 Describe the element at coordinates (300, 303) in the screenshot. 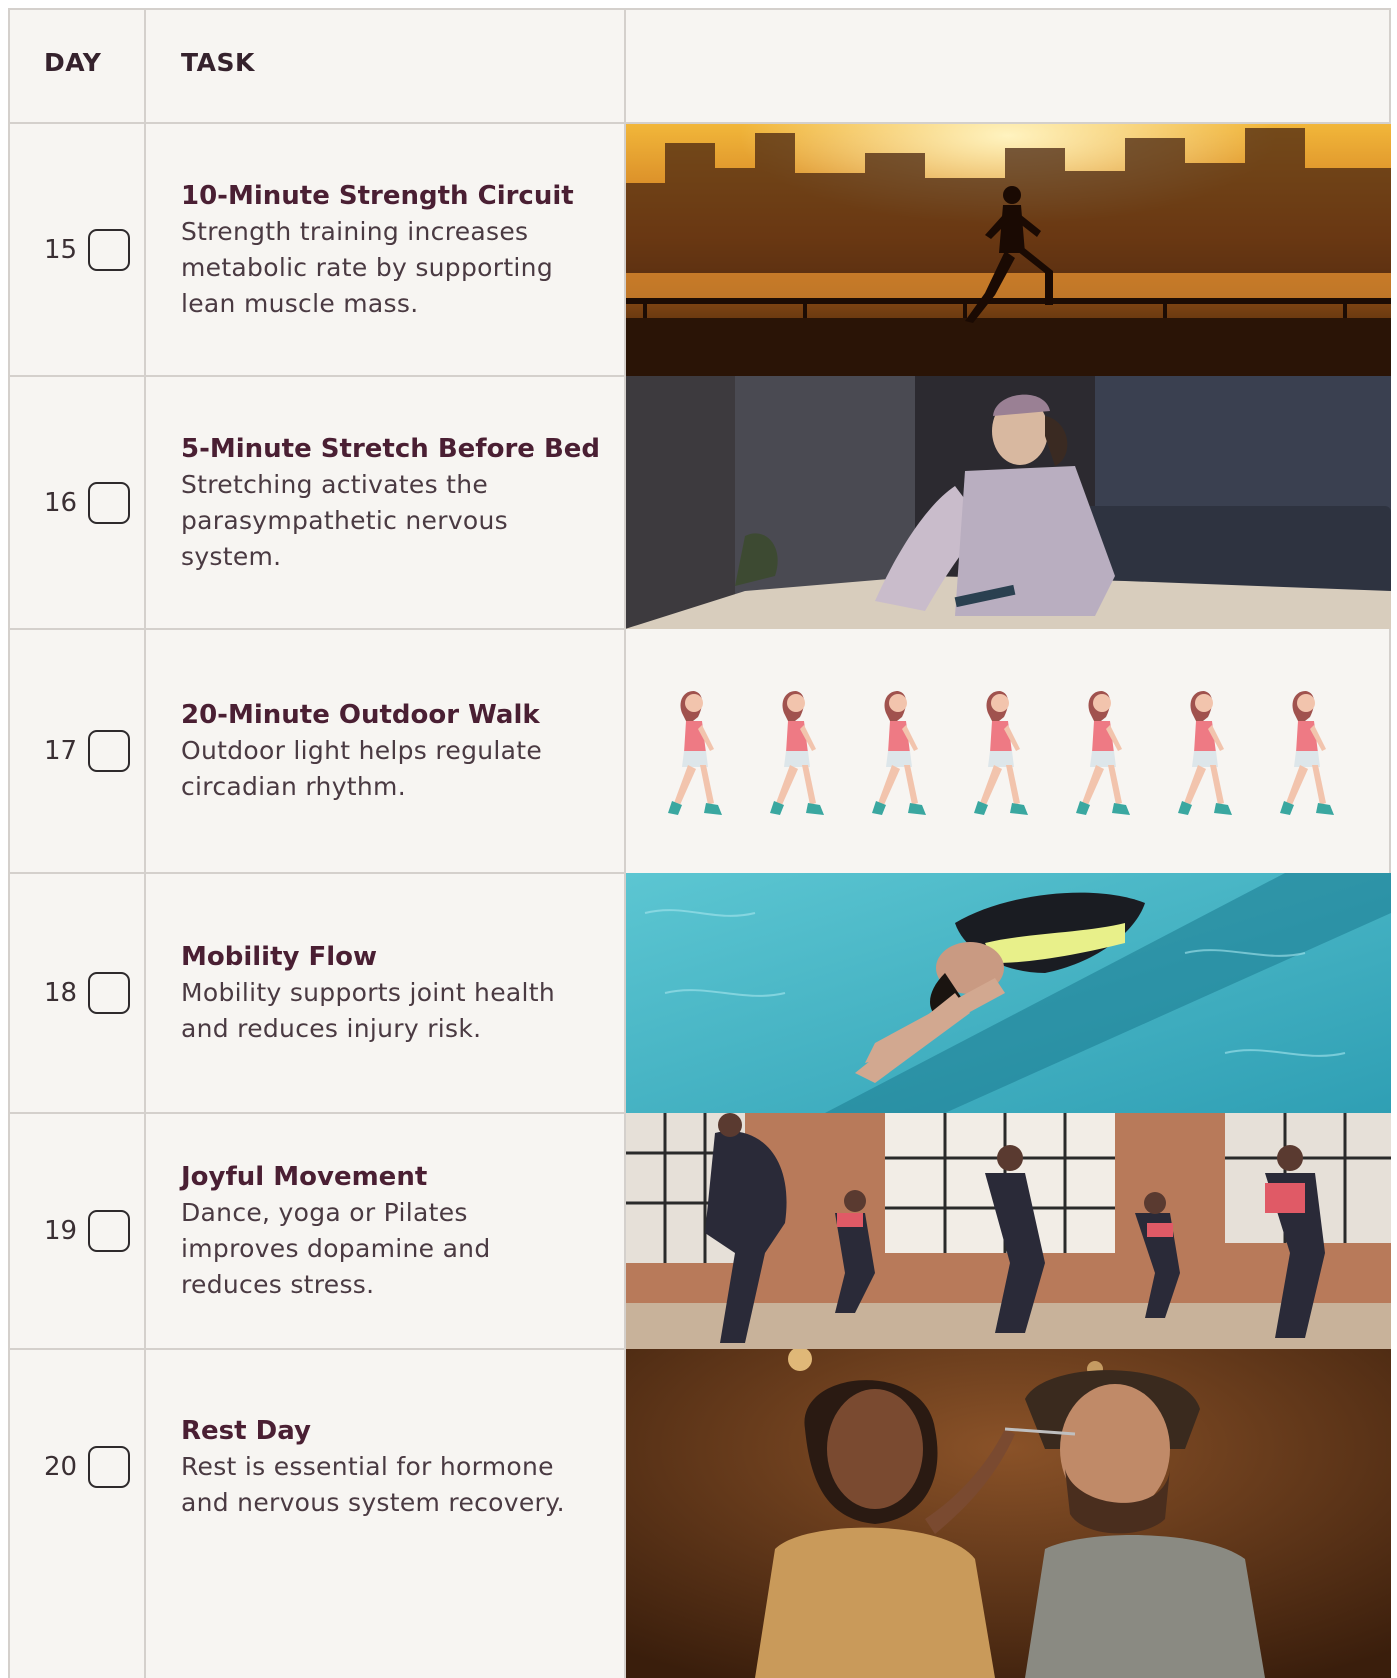

I see `task-description-line: lean muscle mass.` at that location.